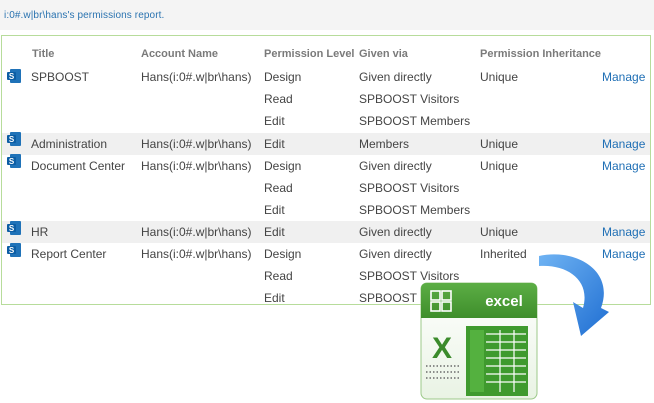  Describe the element at coordinates (326, 232) in the screenshot. I see `row-band-hr` at that location.